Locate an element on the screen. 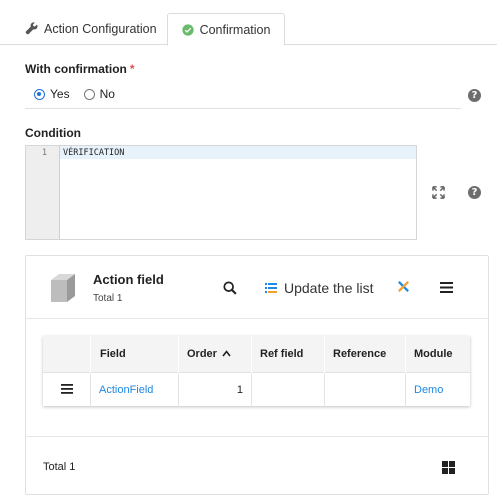 The width and height of the screenshot is (497, 500). check-circle-icon is located at coordinates (187, 29).